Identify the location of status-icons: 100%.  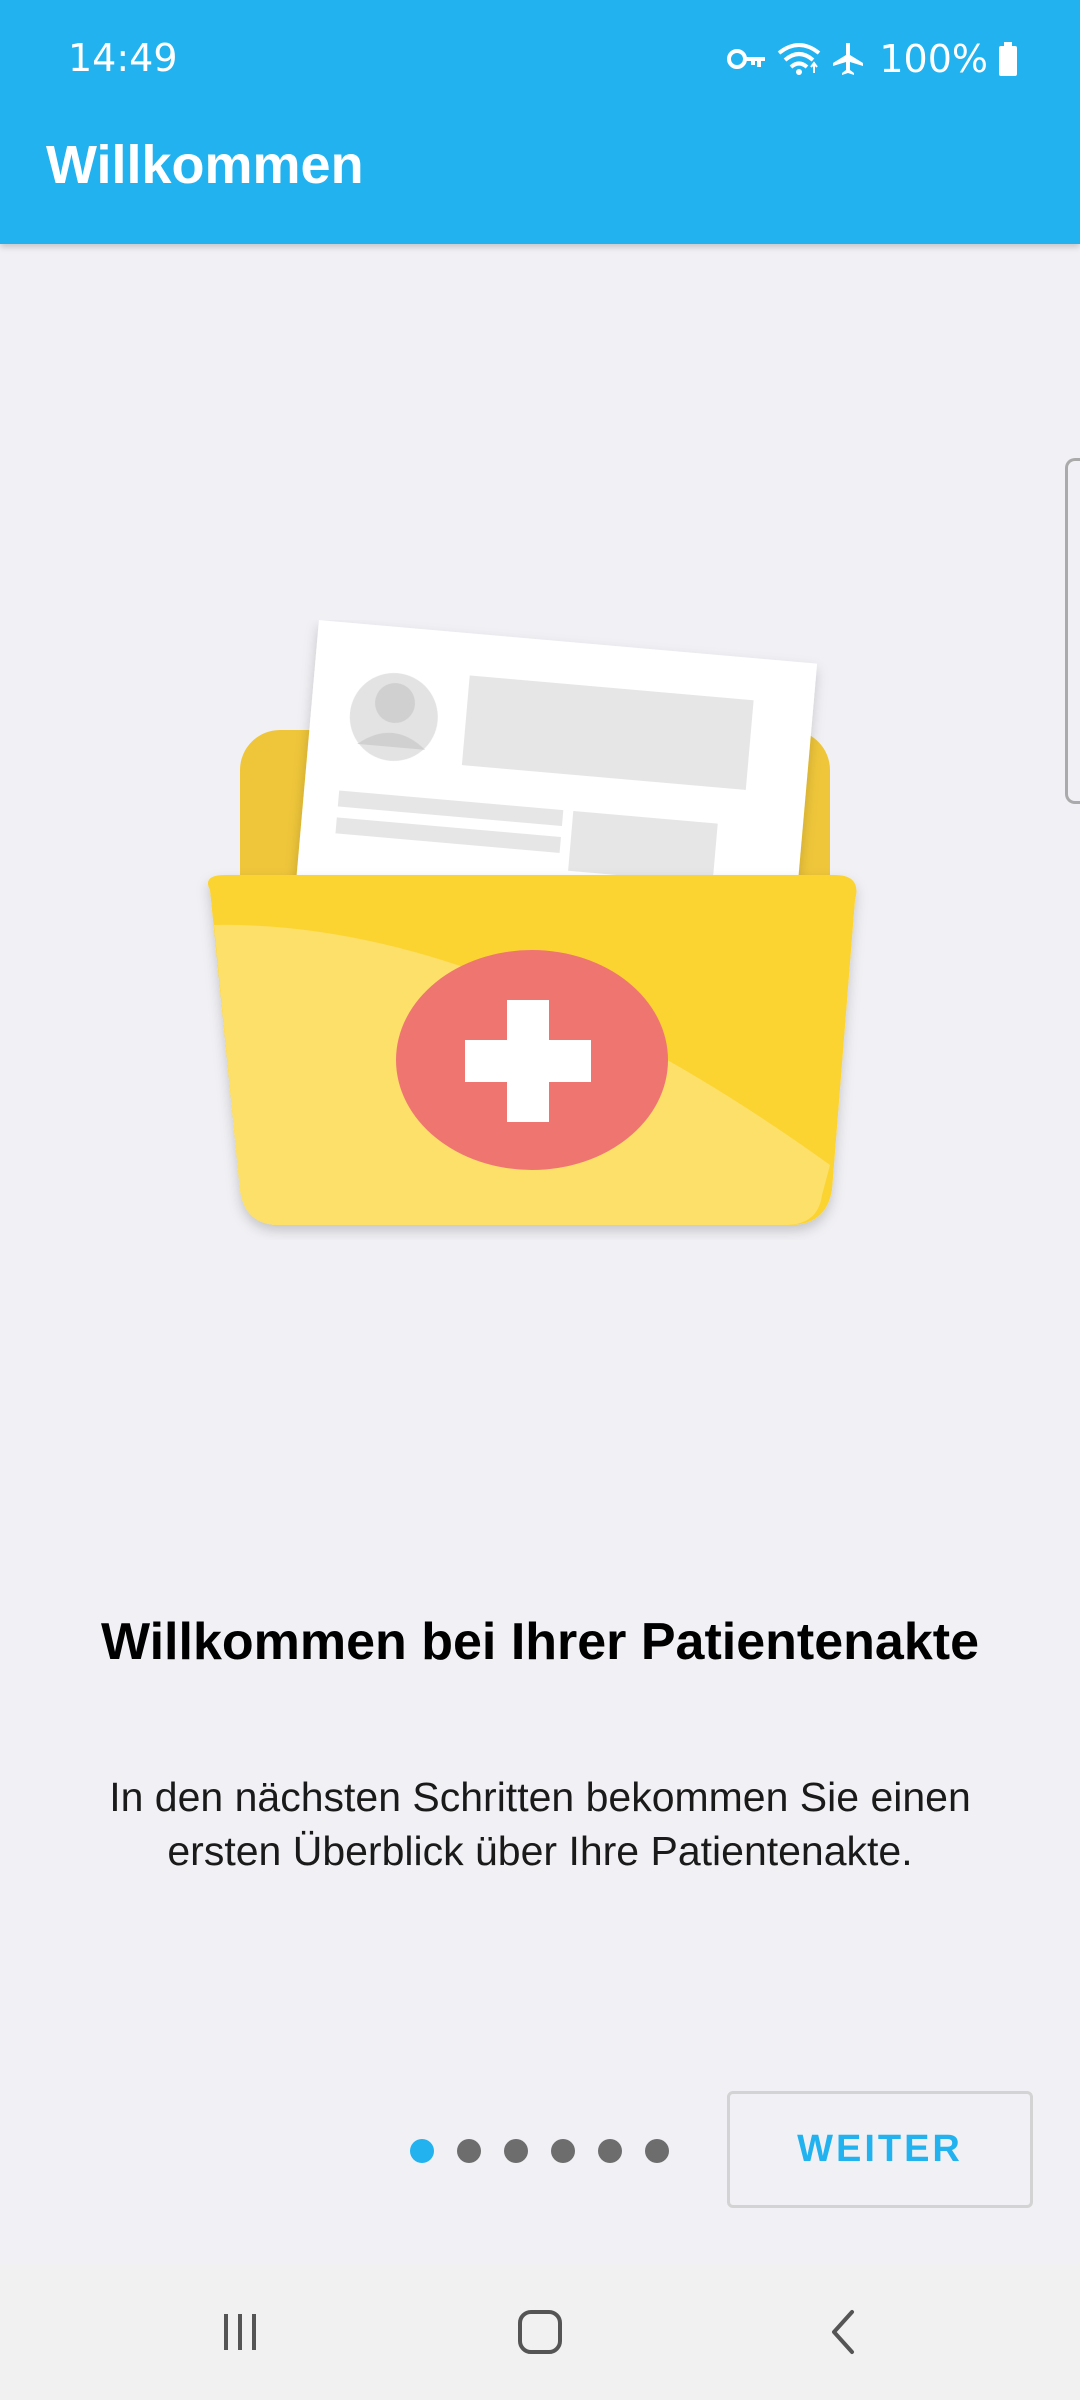
(872, 59).